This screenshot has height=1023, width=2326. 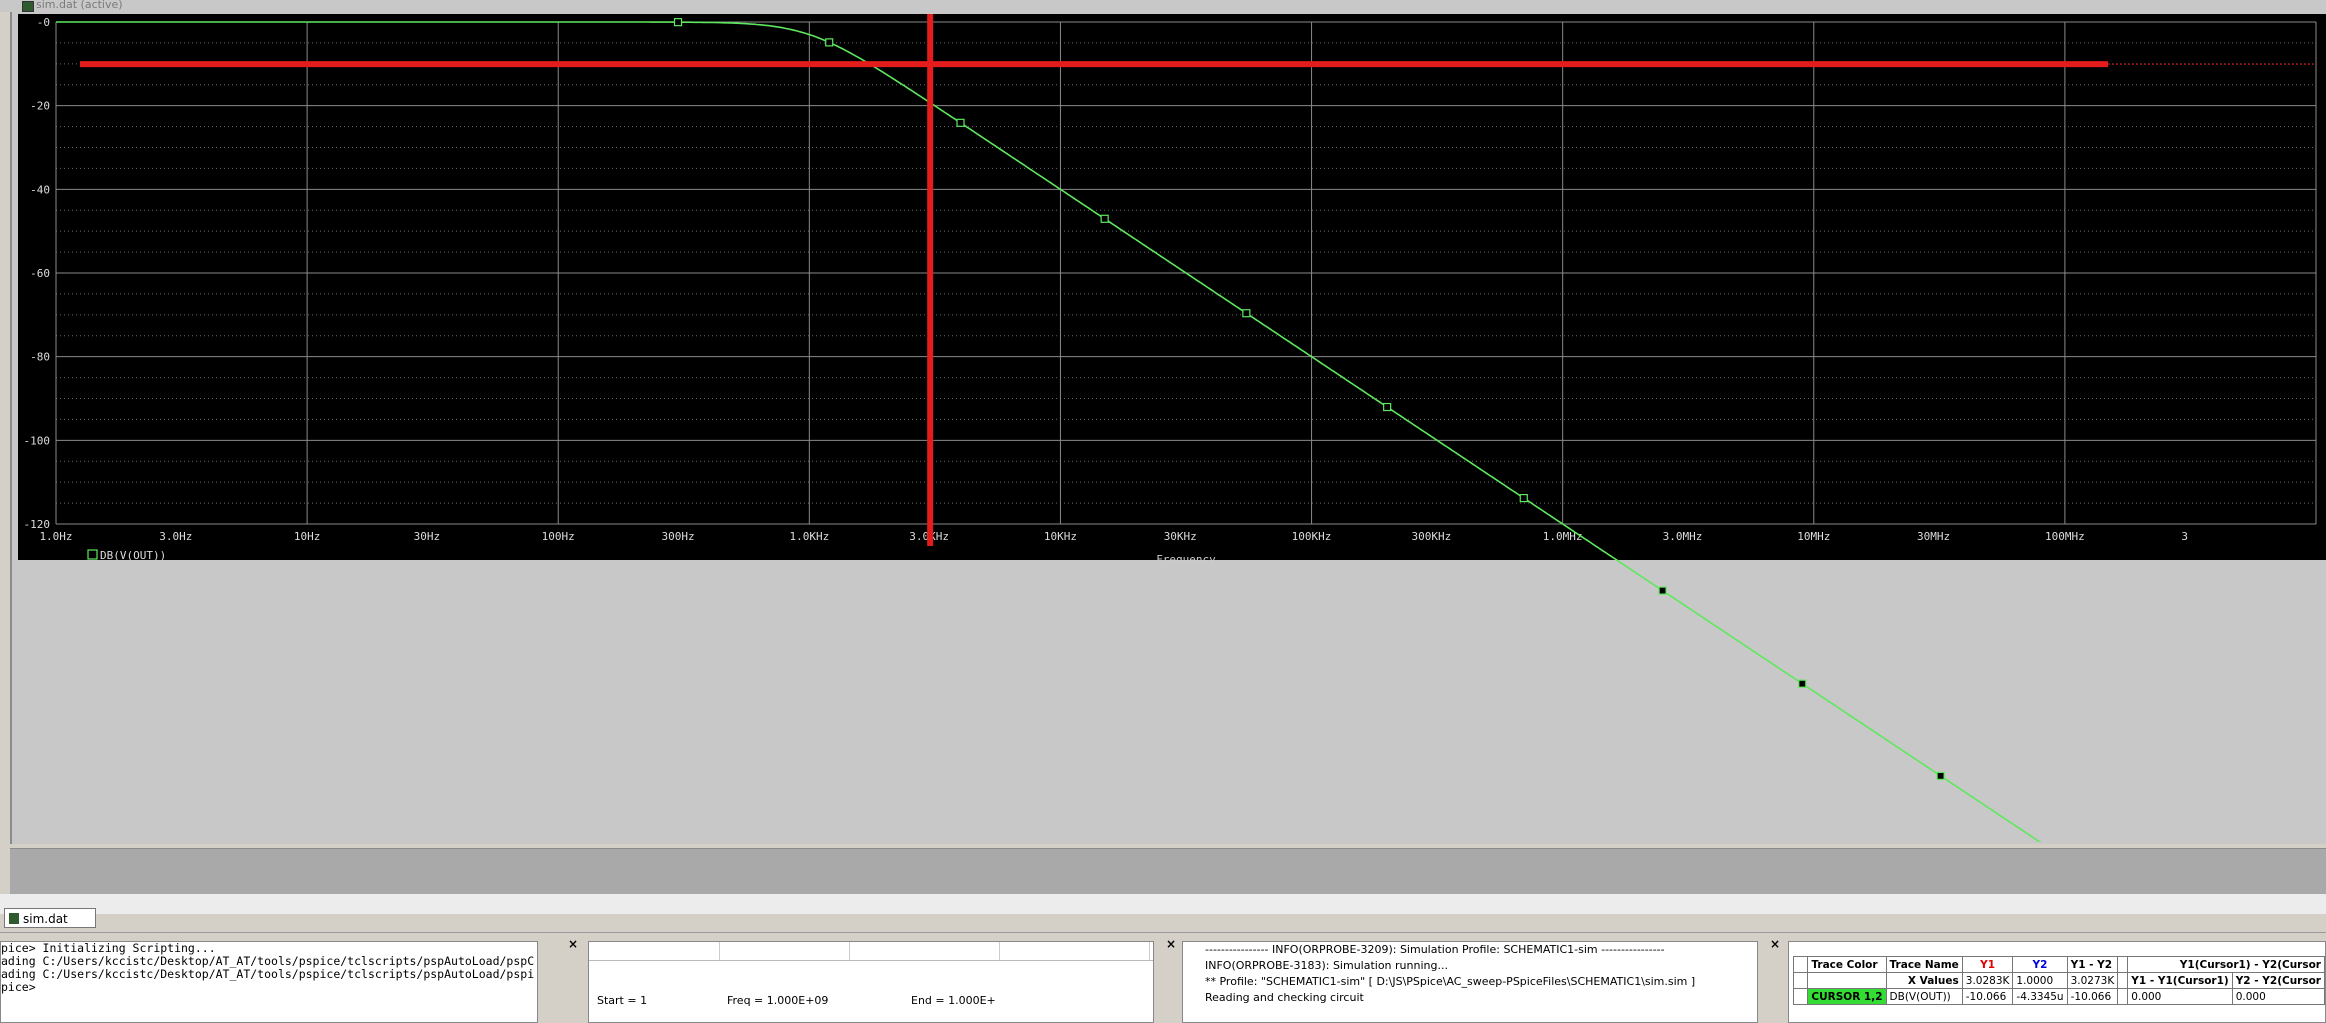 I want to click on simulation-progress: Start = 1 Freq = 1.000E+09 End = 1.000E+, so click(x=871, y=982).